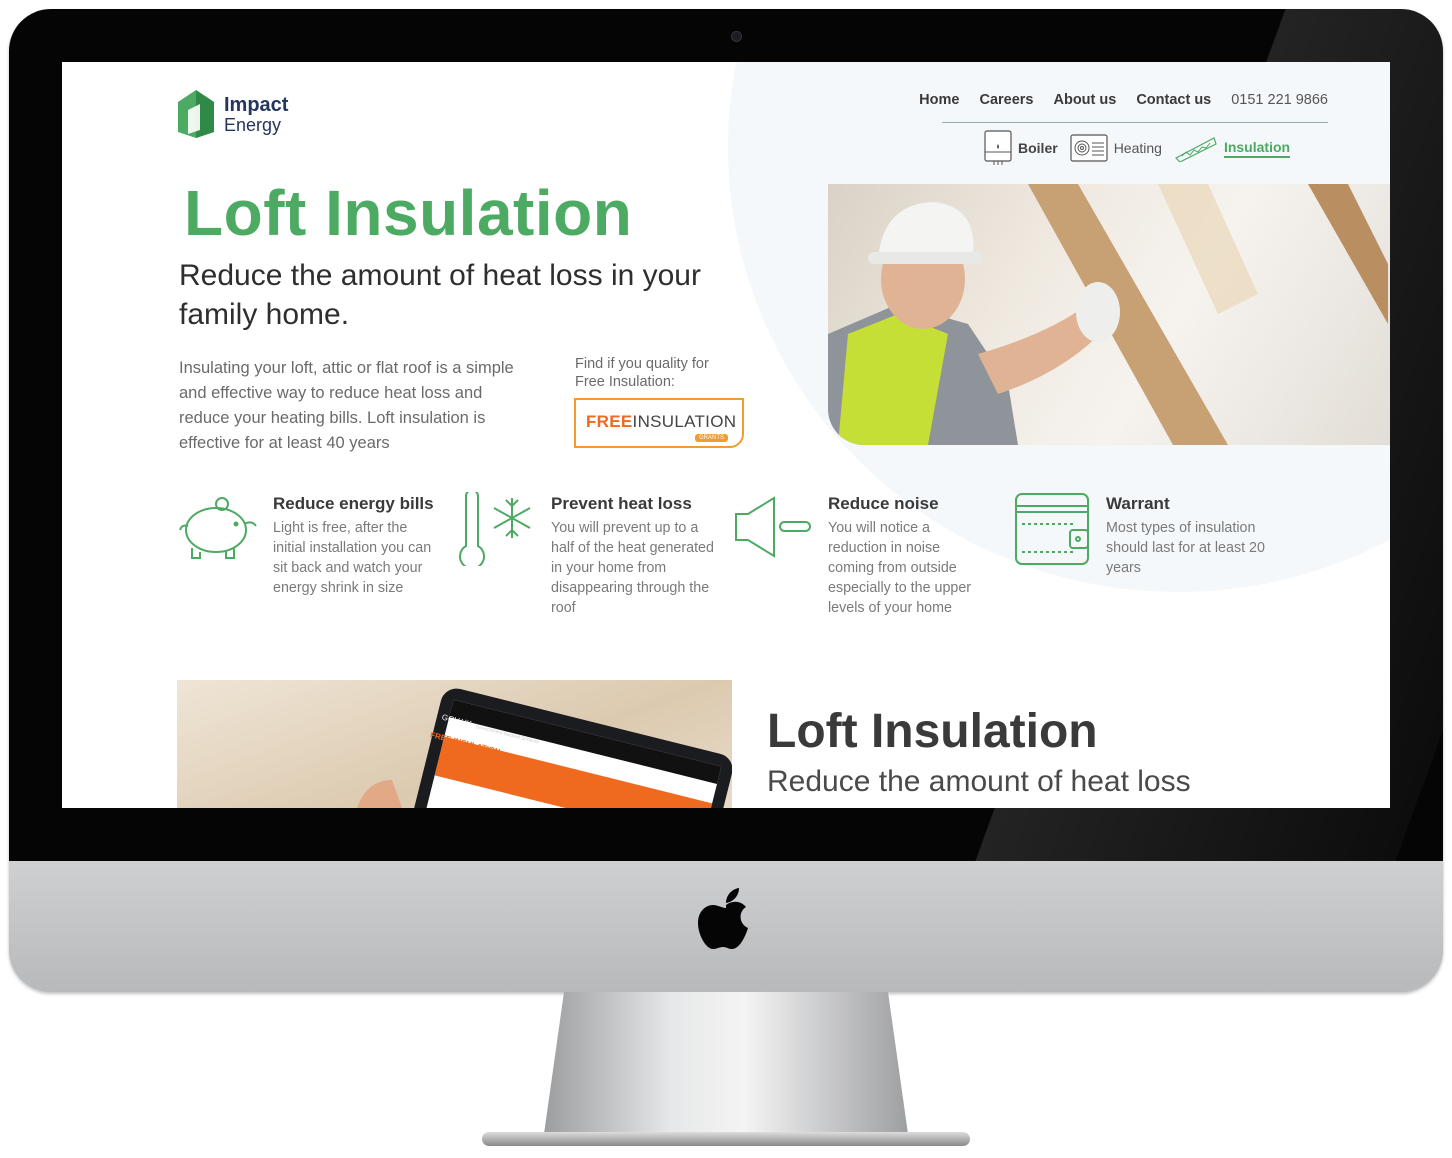  What do you see at coordinates (736, 36) in the screenshot?
I see `camera` at bounding box center [736, 36].